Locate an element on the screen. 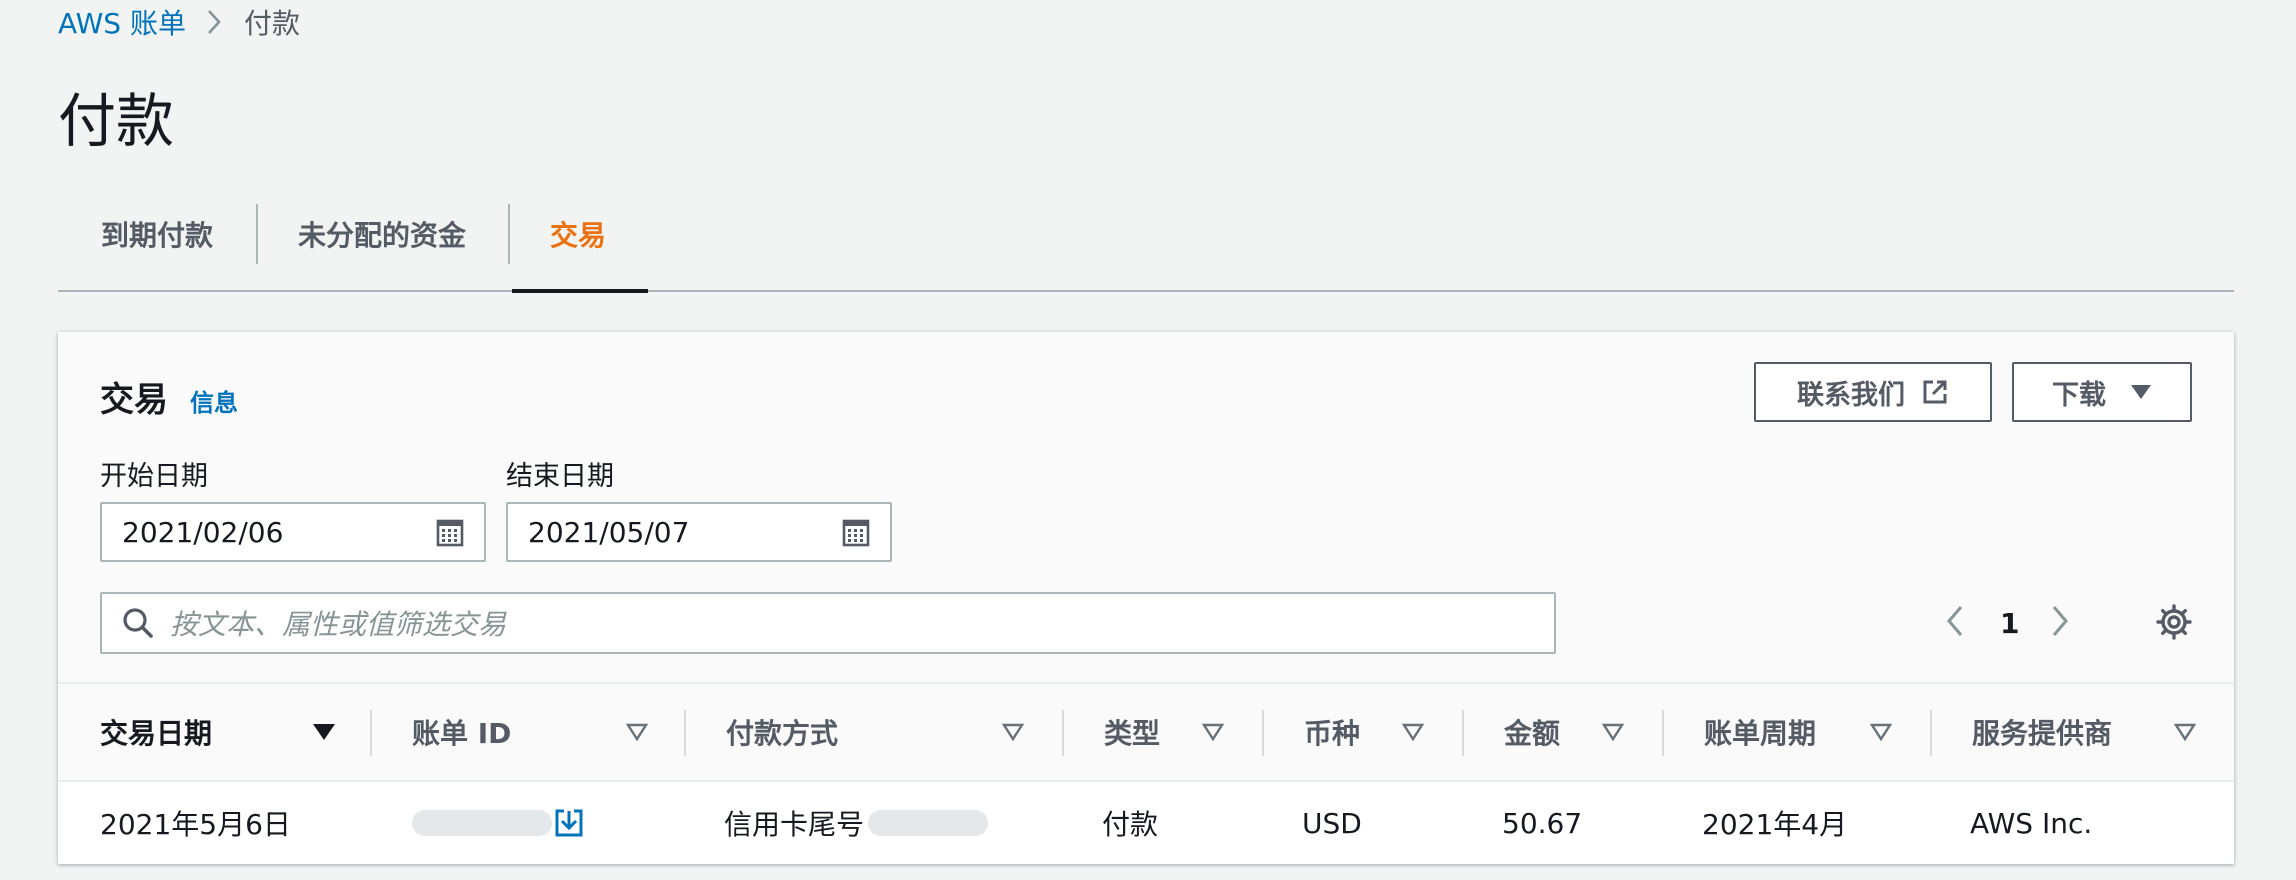 Image resolution: width=2296 pixels, height=880 pixels. download-button: 下载 is located at coordinates (2102, 392).